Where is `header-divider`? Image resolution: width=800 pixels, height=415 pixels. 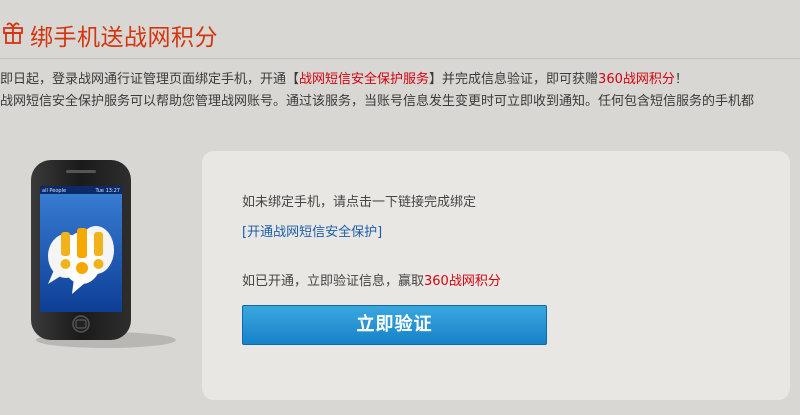
header-divider is located at coordinates (400, 58).